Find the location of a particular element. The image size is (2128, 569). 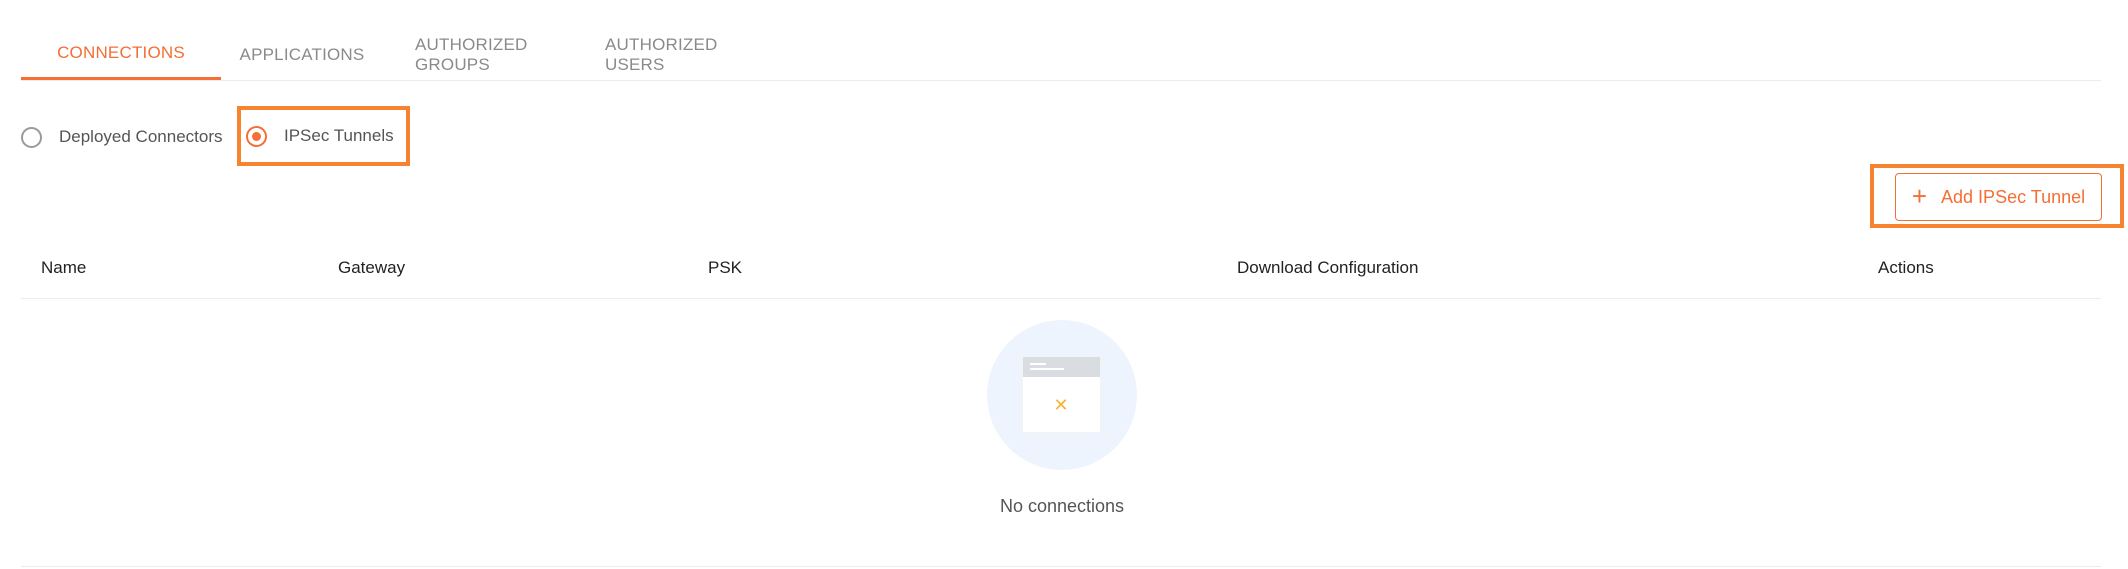

empty-document-header is located at coordinates (1061, 367).